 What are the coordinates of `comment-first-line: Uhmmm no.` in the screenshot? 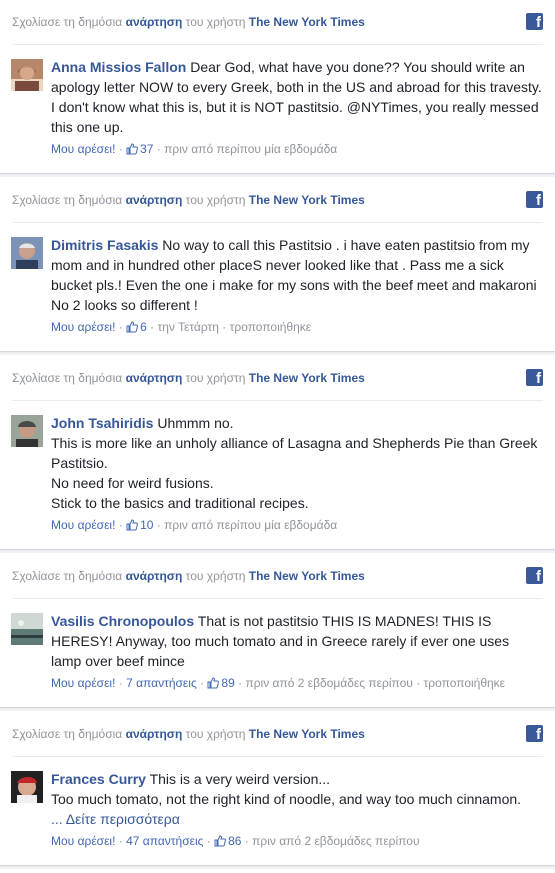 It's located at (195, 423).